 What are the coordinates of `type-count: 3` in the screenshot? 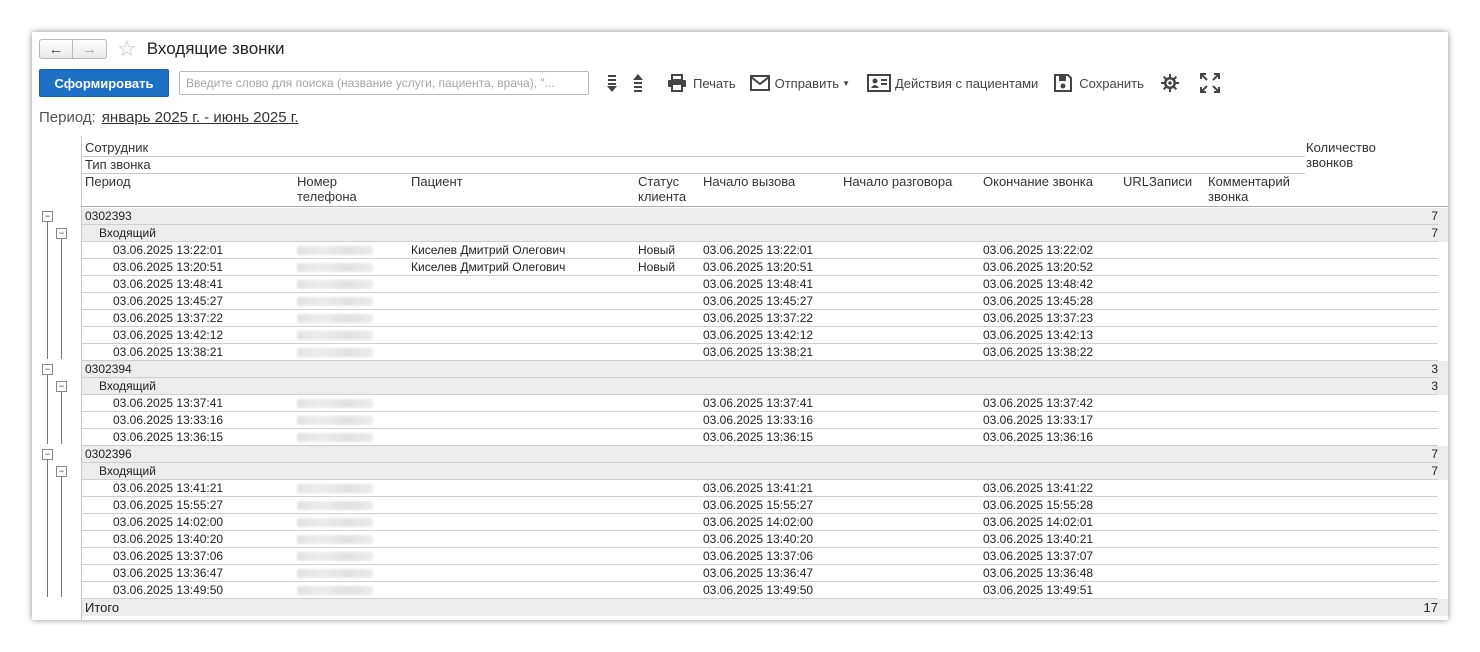 It's located at (1434, 386).